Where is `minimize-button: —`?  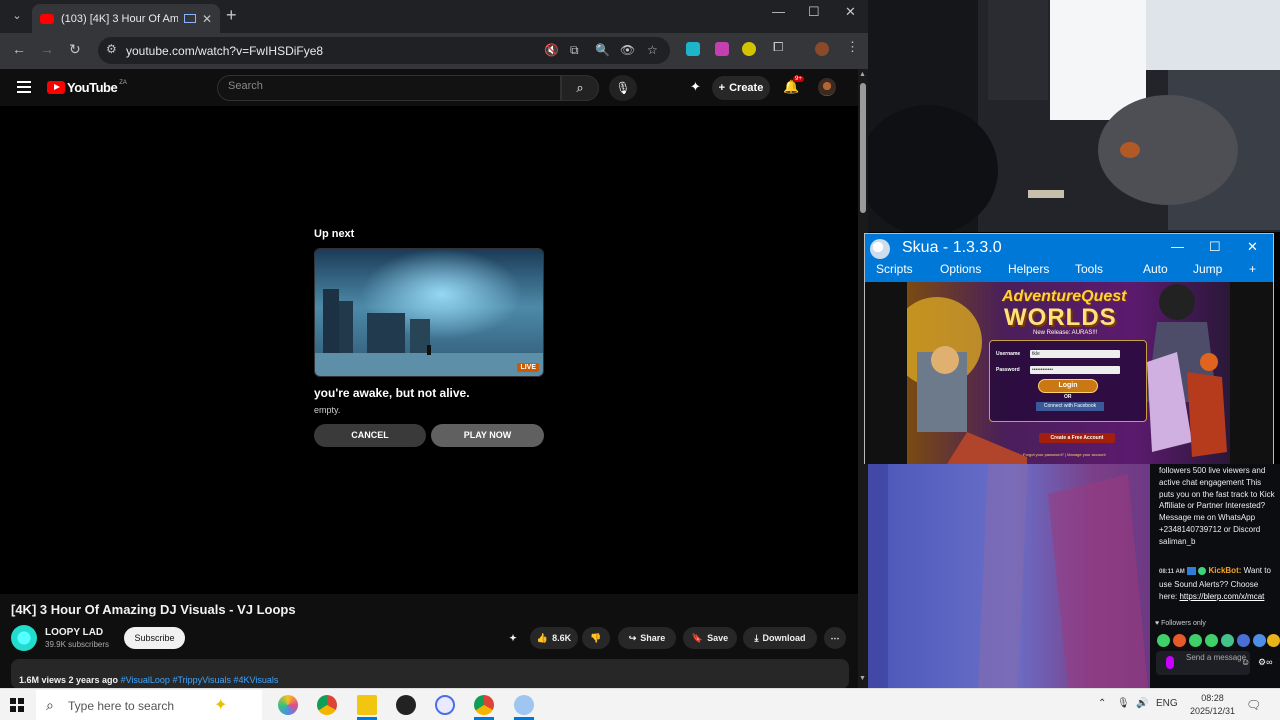
minimize-button: — is located at coordinates (778, 11).